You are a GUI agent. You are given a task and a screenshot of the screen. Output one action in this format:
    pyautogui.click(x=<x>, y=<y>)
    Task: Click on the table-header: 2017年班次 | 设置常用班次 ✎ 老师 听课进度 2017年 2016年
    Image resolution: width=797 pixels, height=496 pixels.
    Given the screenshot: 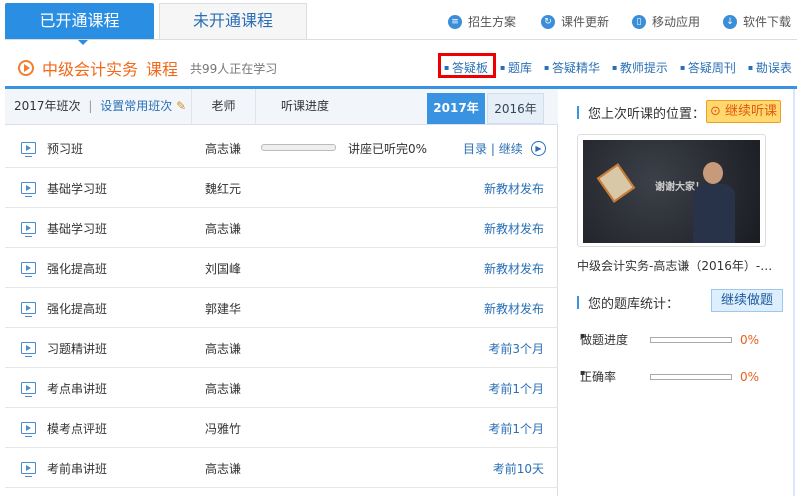 What is the action you would take?
    pyautogui.click(x=281, y=107)
    